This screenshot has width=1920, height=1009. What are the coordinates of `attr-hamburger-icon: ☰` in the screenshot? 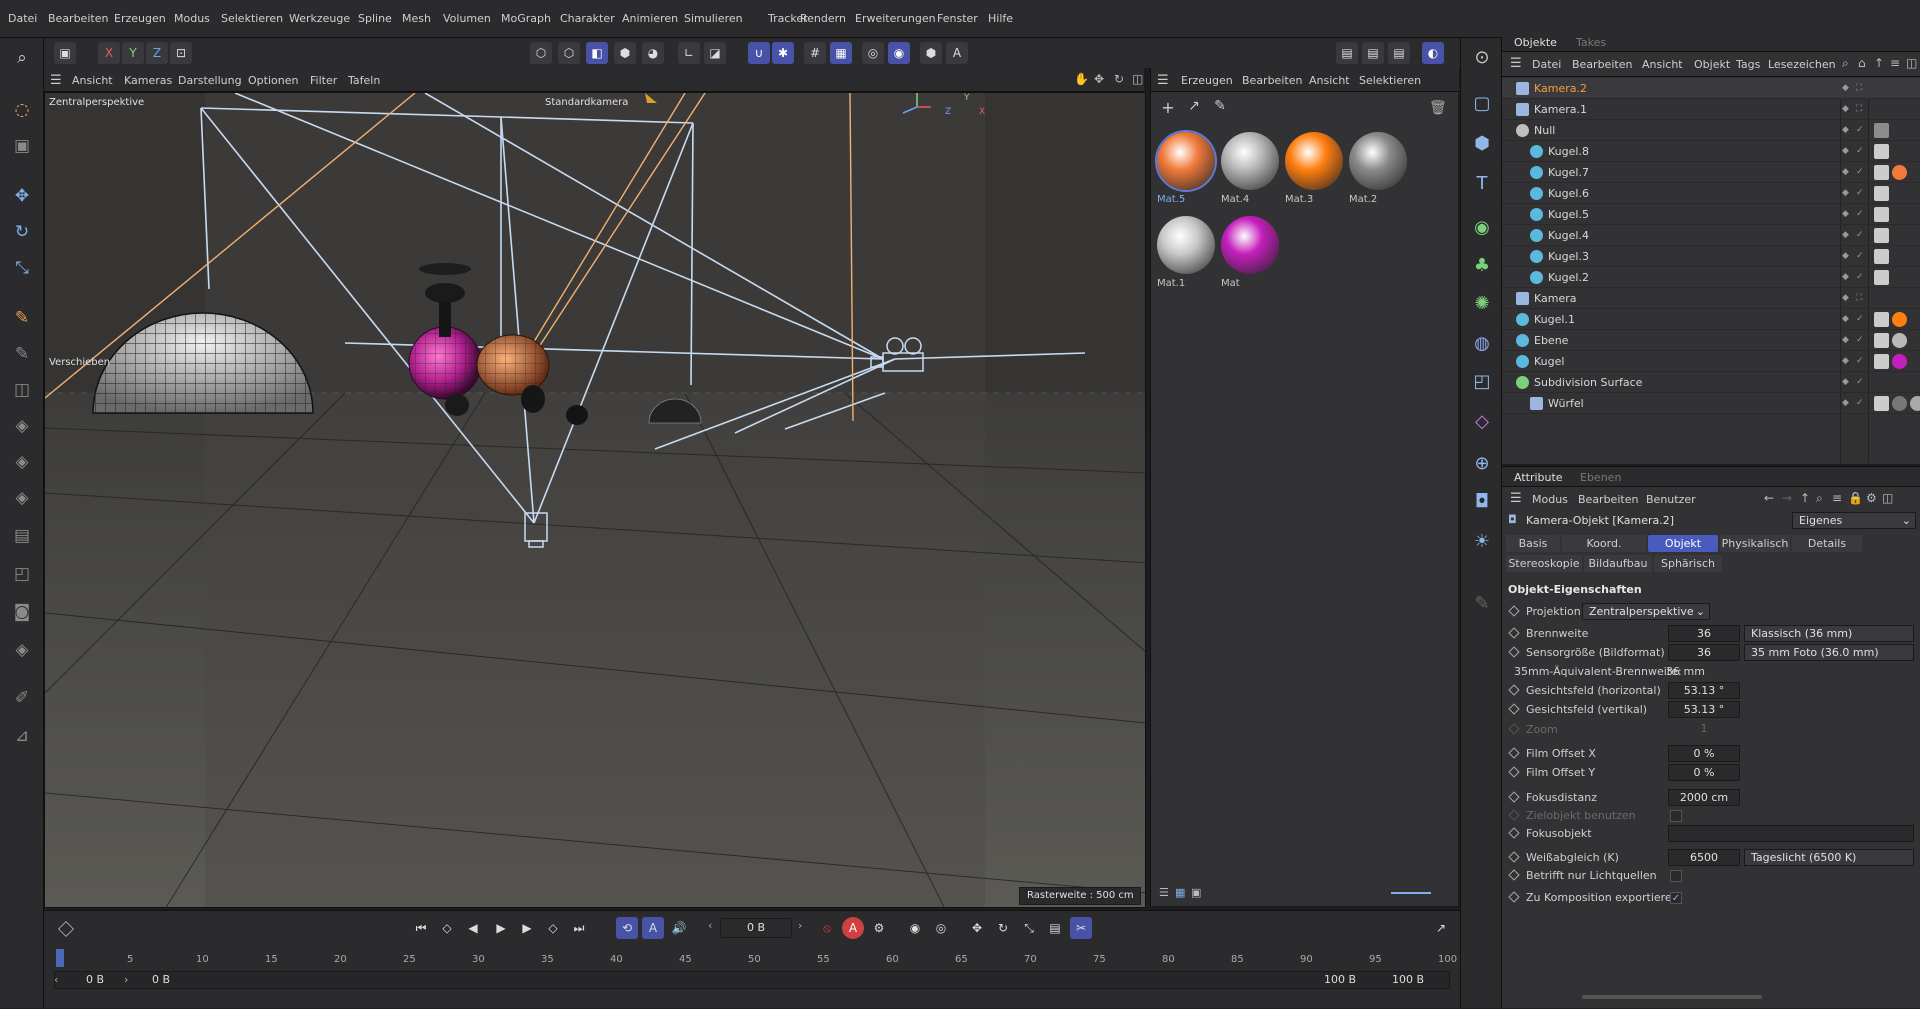 It's located at (1516, 498).